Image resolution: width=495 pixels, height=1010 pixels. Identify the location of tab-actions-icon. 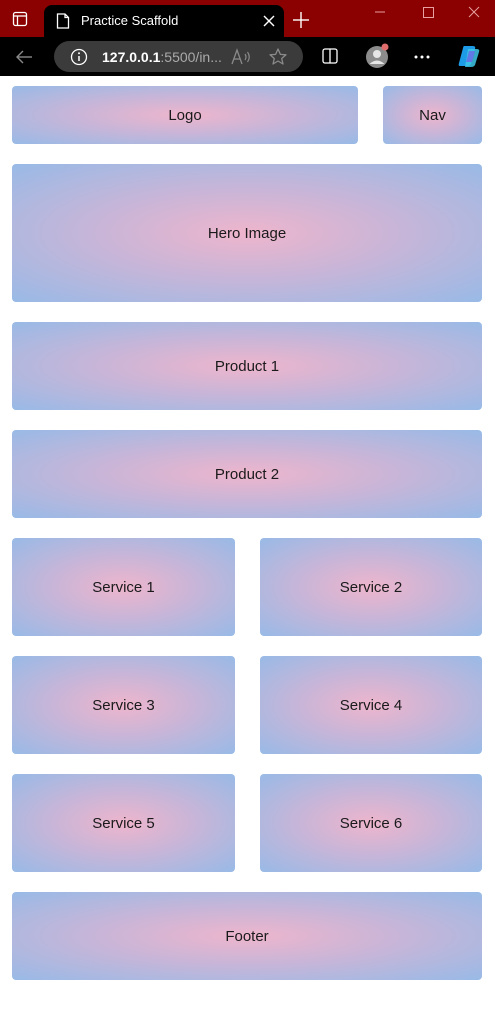
(20, 19).